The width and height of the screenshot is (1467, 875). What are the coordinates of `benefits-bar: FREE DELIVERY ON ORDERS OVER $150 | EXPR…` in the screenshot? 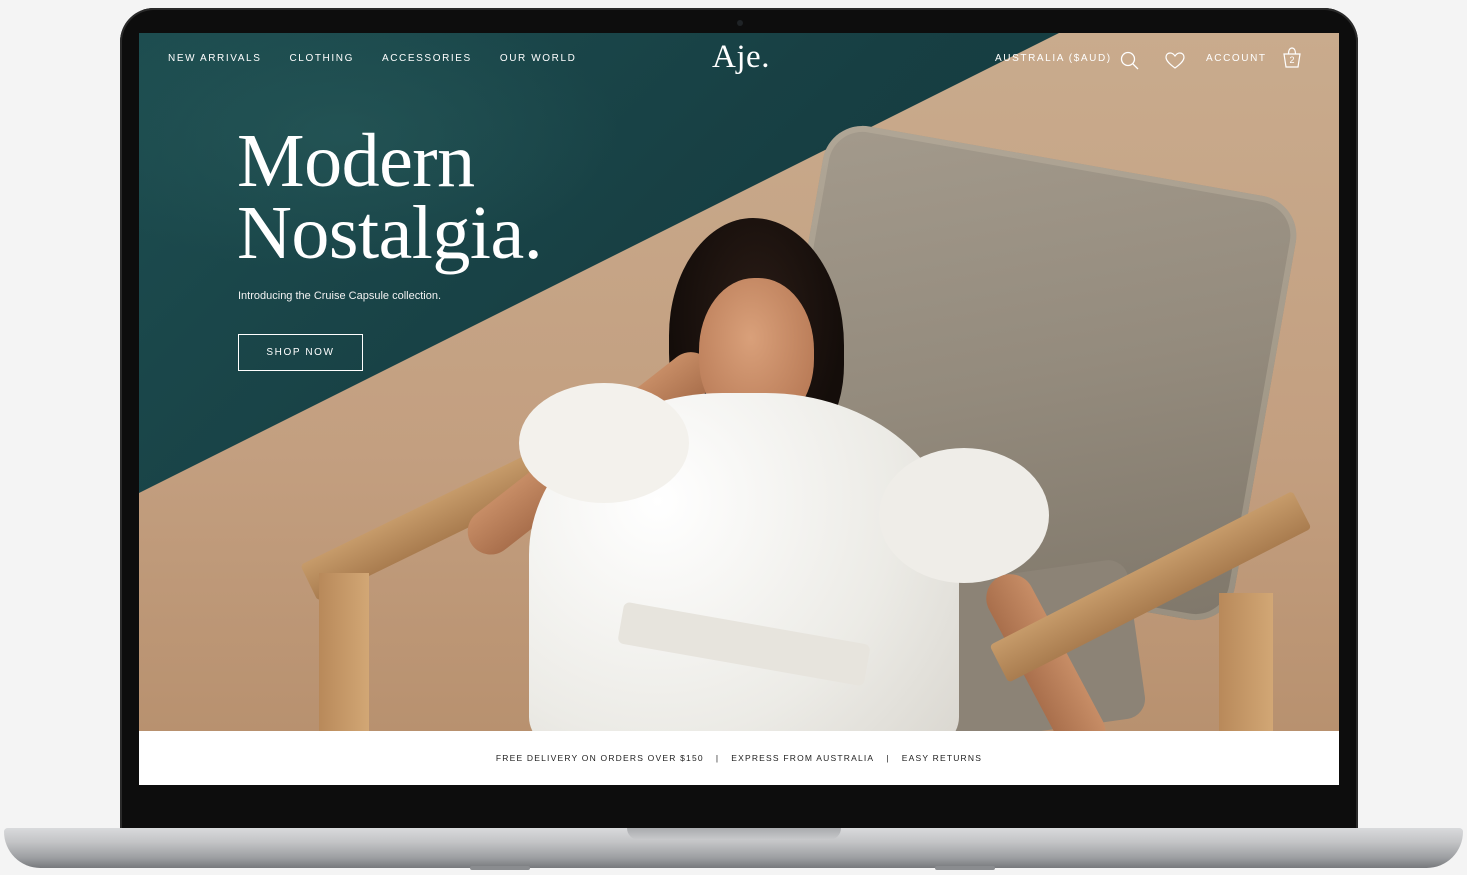 It's located at (739, 758).